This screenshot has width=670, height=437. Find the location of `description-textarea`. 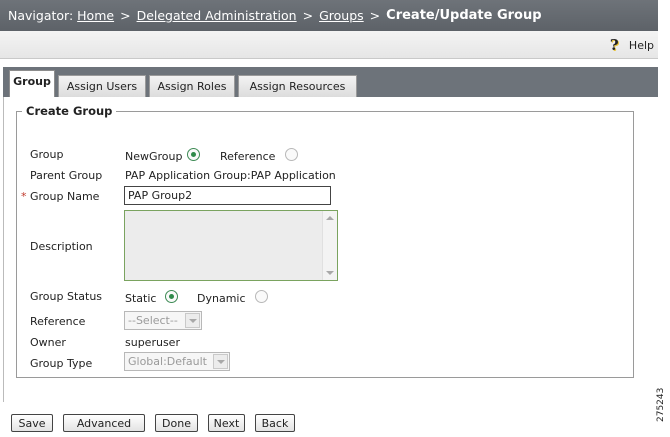

description-textarea is located at coordinates (231, 245).